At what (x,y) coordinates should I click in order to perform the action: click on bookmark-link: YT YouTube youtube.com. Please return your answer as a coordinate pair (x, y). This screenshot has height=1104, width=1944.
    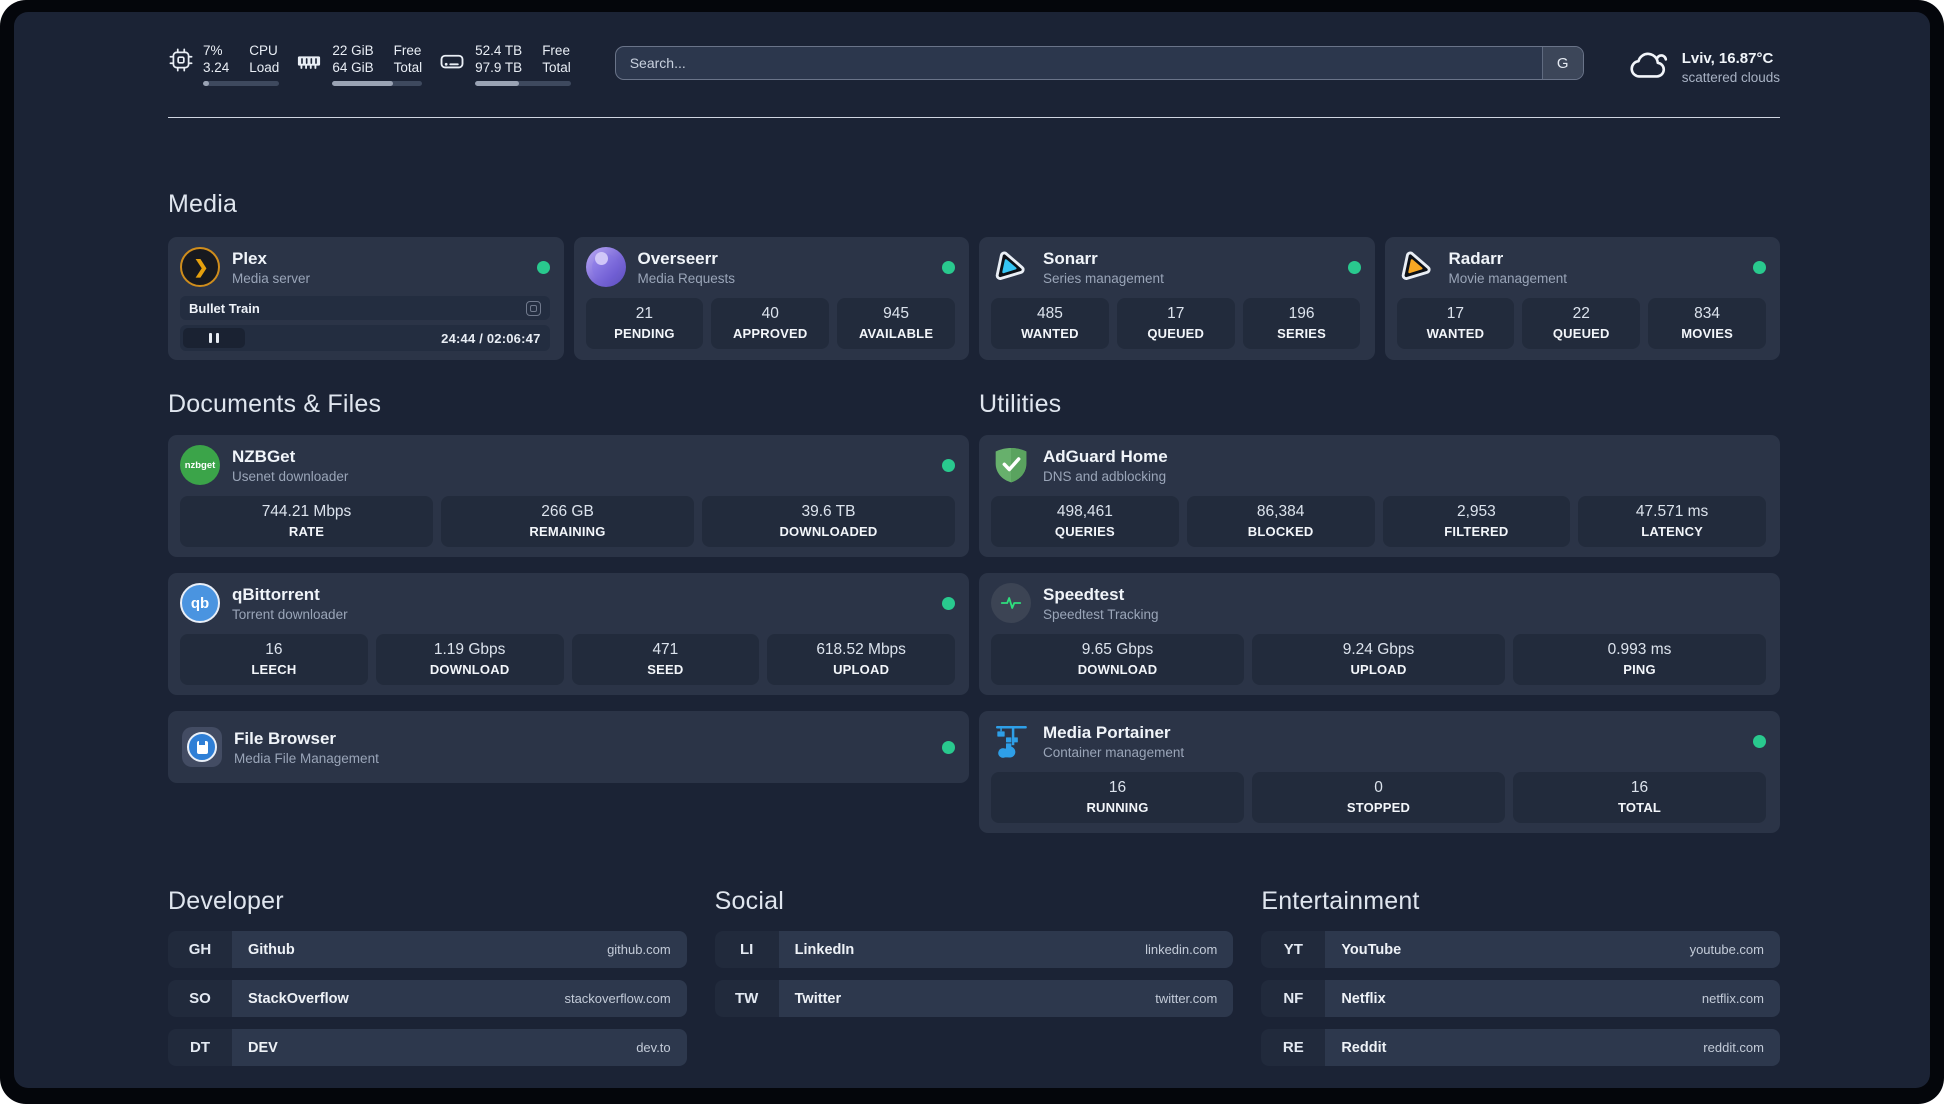
    Looking at the image, I should click on (1520, 949).